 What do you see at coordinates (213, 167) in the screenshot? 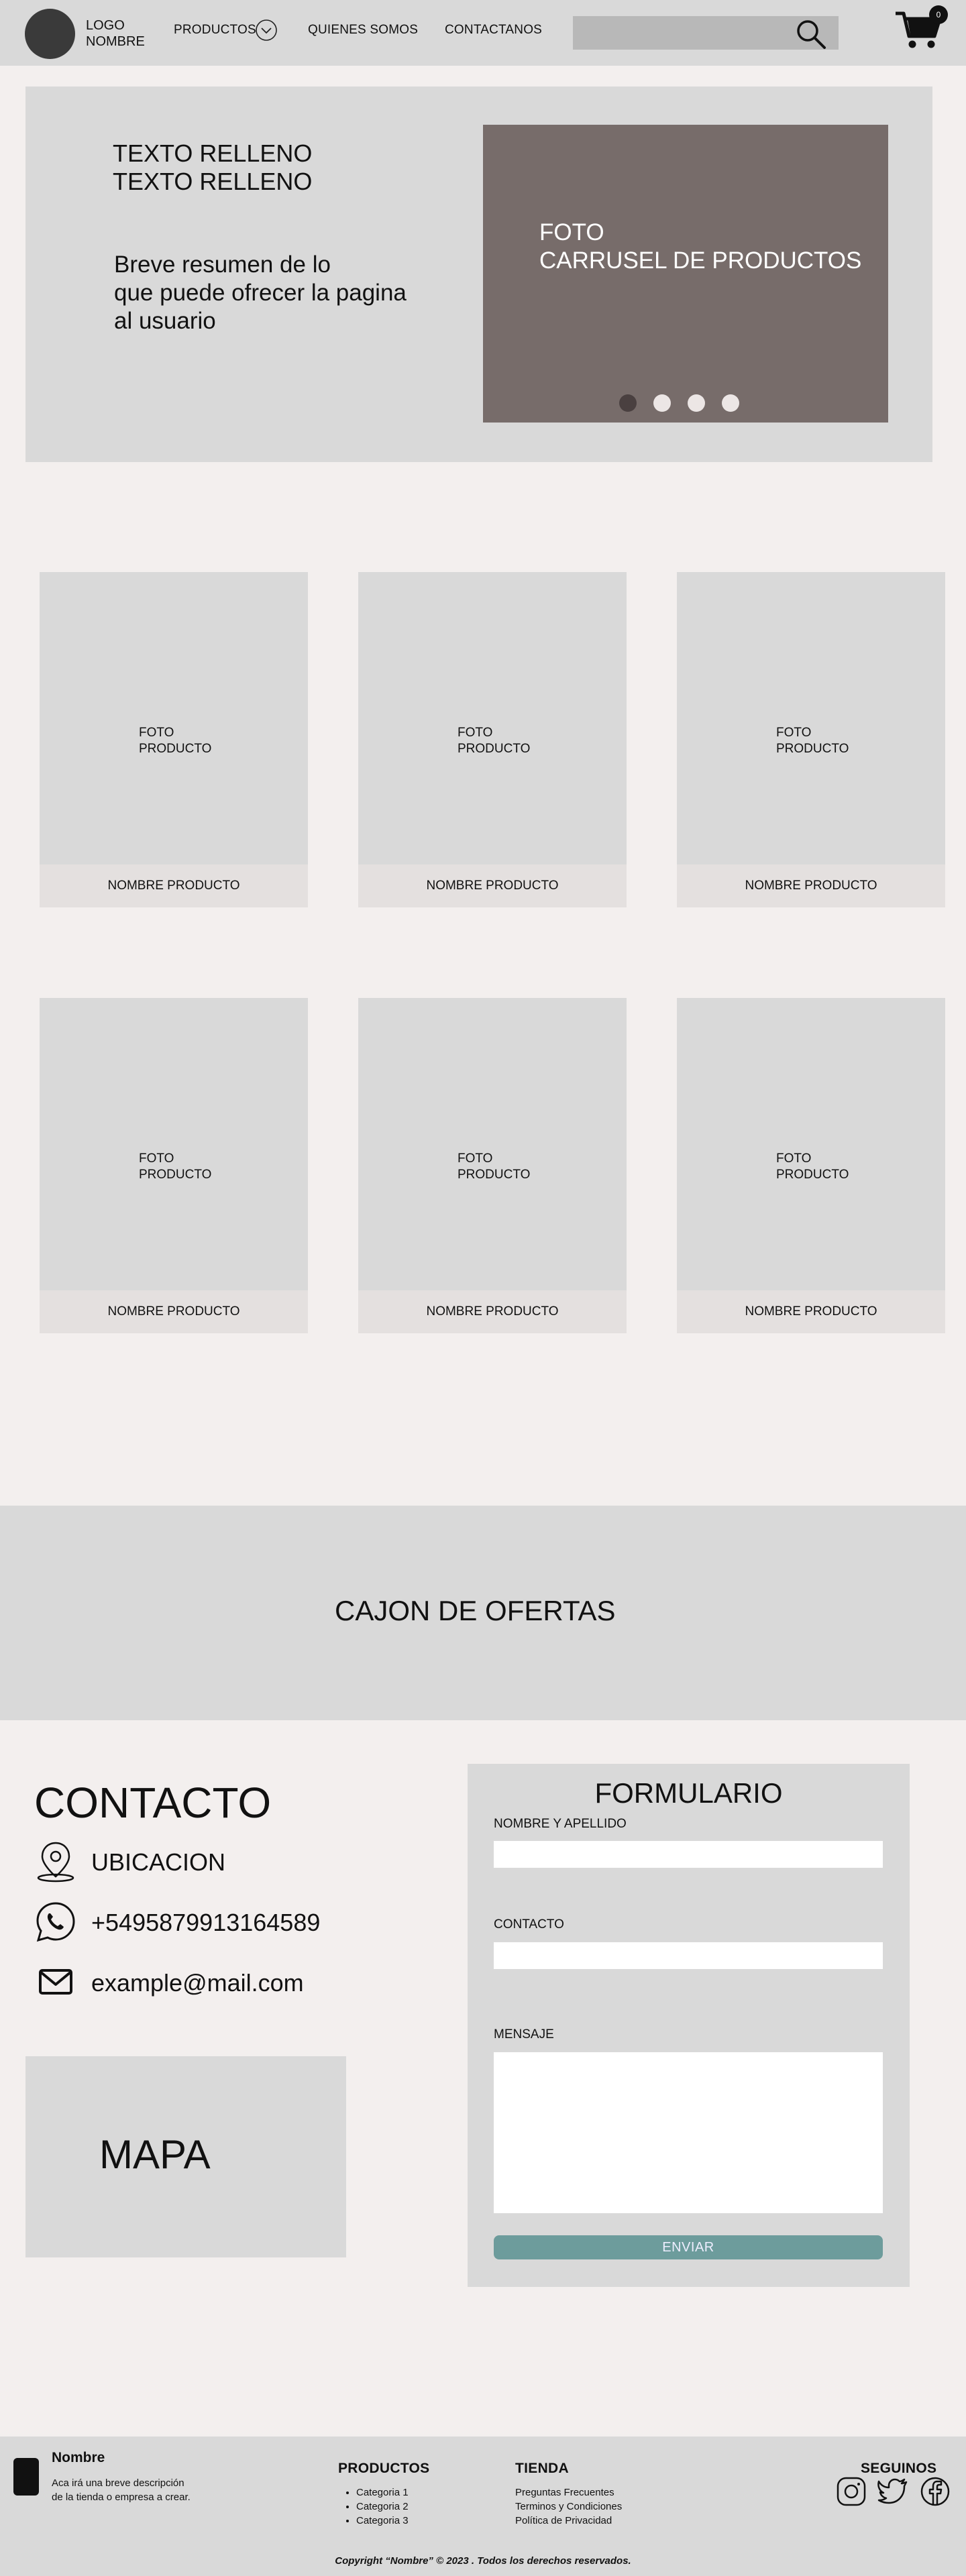
I see `hero-title: TEXTO RELLENO TEXTO RELLENO` at bounding box center [213, 167].